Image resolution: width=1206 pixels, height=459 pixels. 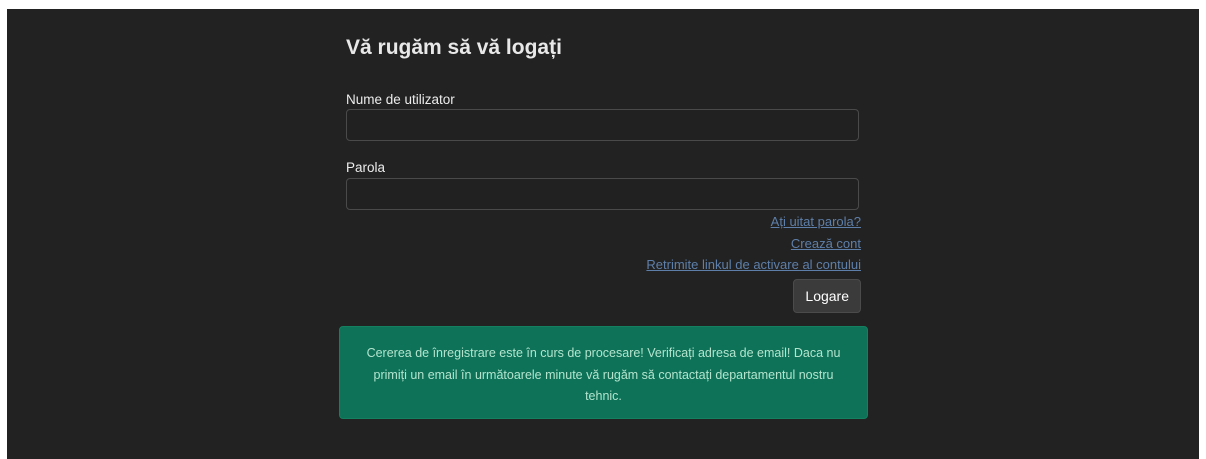 I want to click on login-button: Logare, so click(x=827, y=296).